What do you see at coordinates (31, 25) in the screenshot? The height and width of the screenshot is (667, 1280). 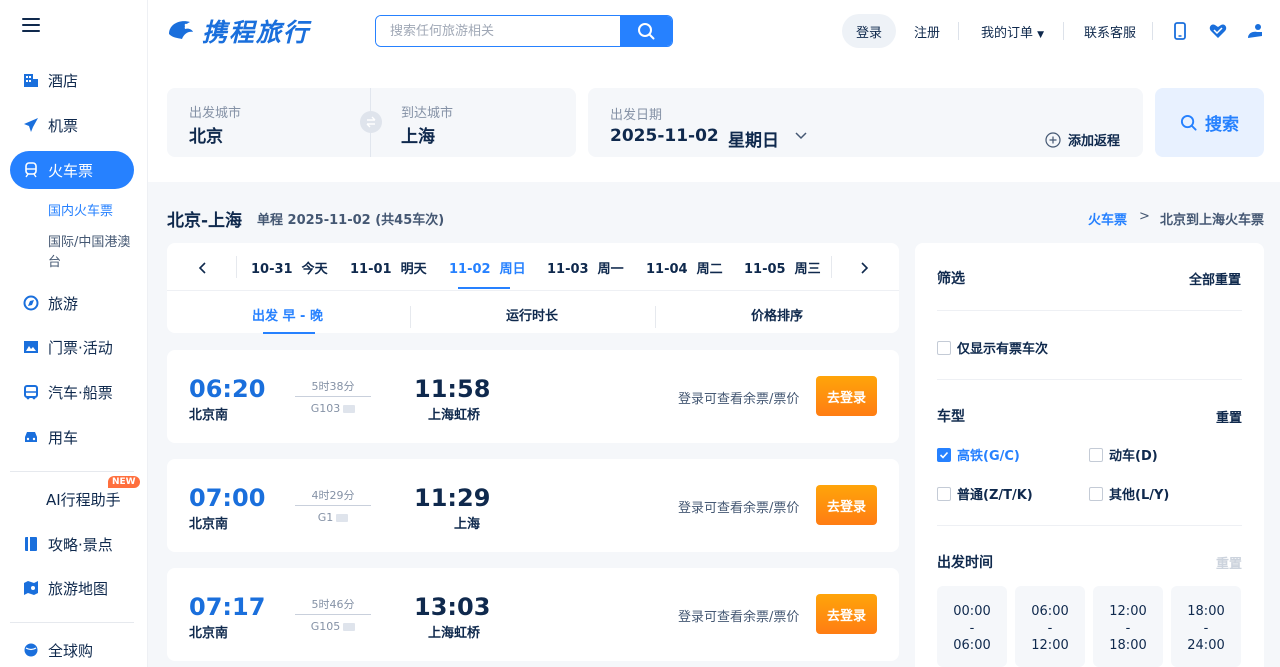 I see `menu-icon` at bounding box center [31, 25].